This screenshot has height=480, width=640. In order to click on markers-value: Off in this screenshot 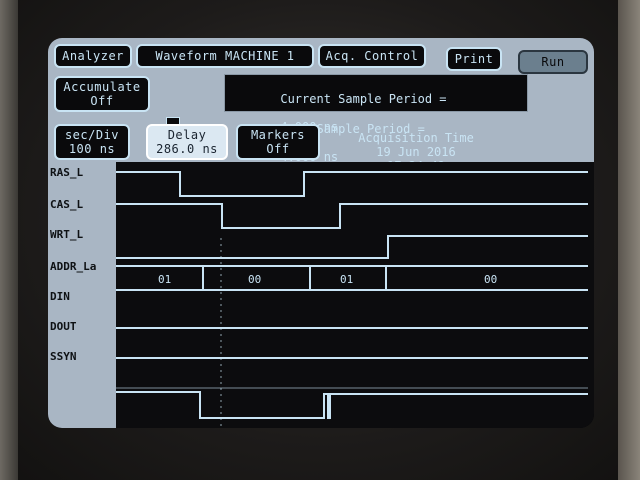, I will do `click(278, 149)`.